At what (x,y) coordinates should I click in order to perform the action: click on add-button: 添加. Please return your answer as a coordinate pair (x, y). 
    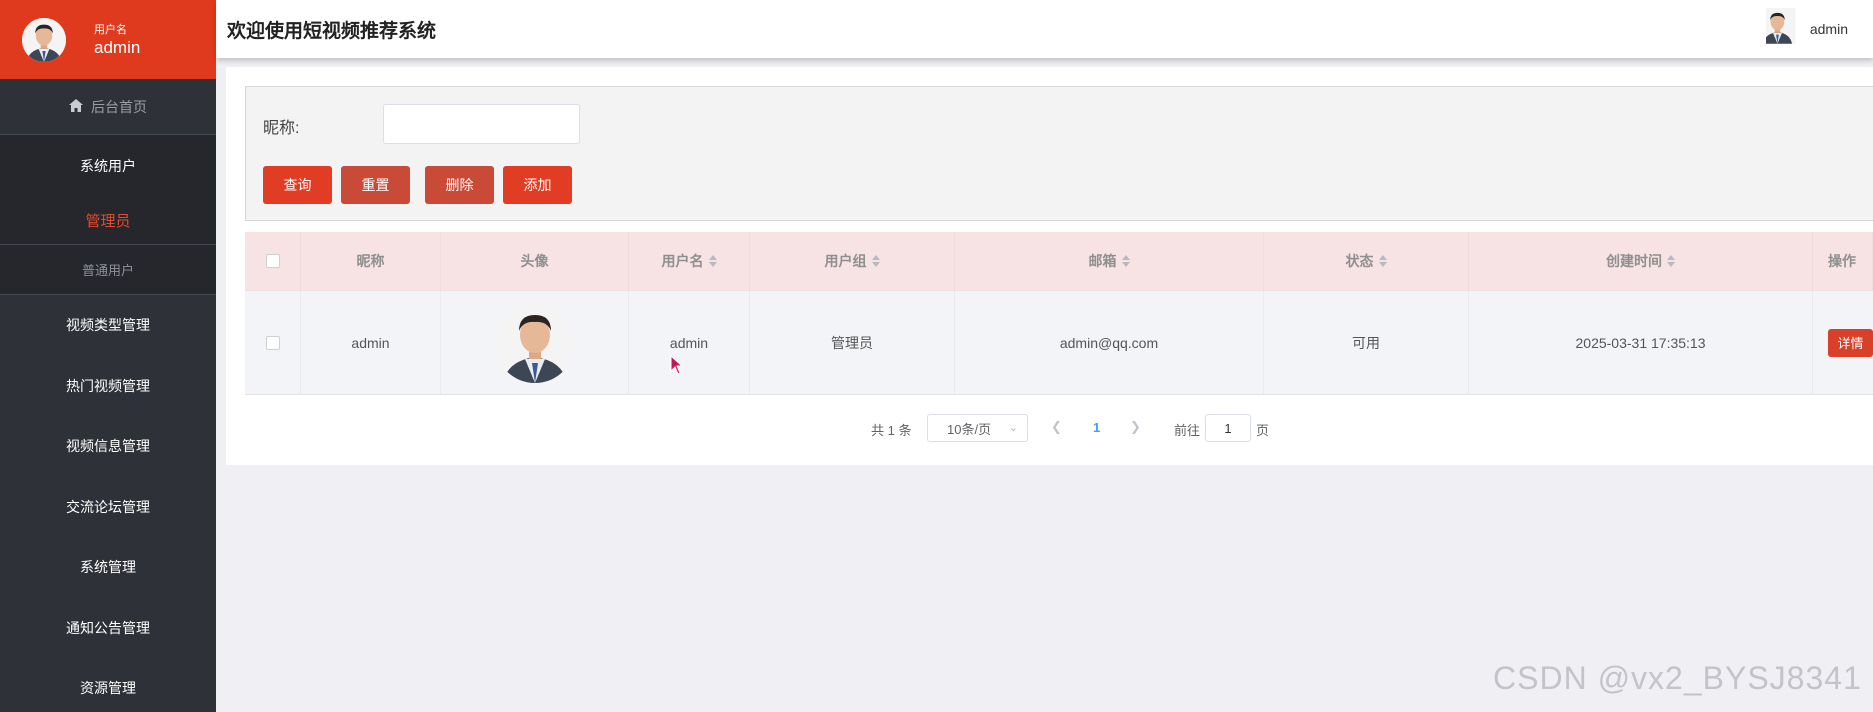
    Looking at the image, I should click on (537, 185).